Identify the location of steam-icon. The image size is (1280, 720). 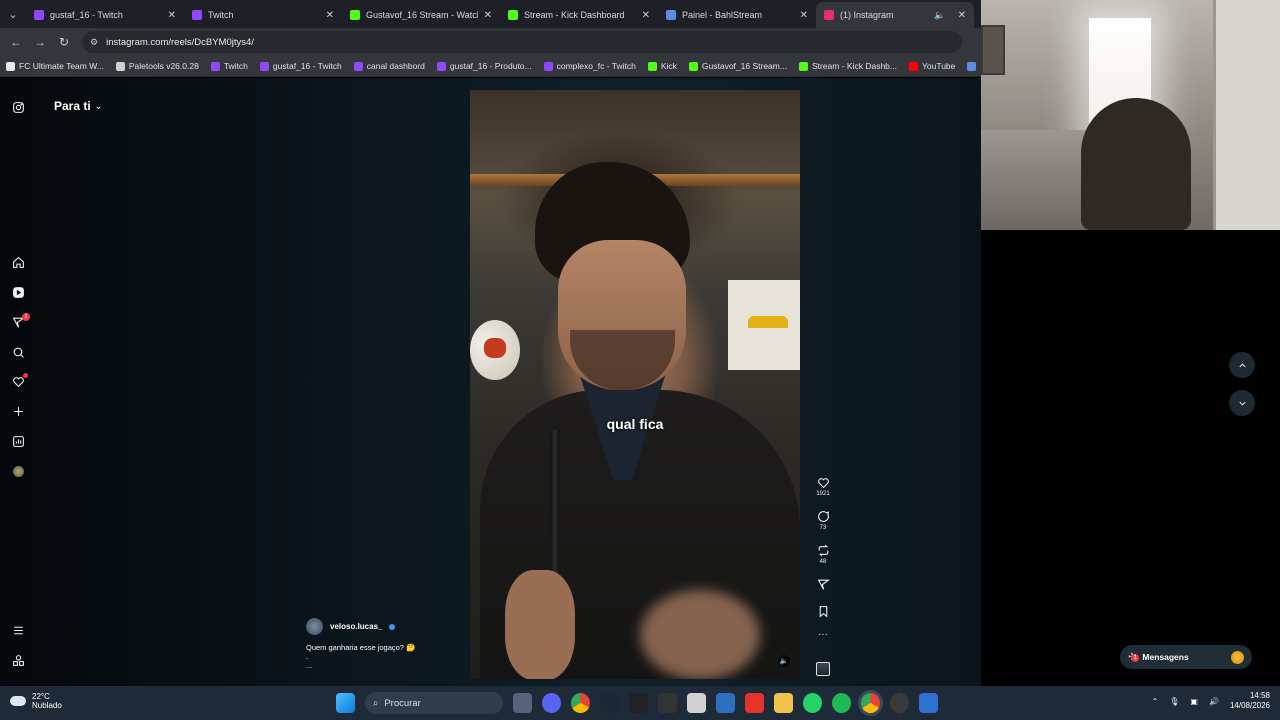
(609, 703).